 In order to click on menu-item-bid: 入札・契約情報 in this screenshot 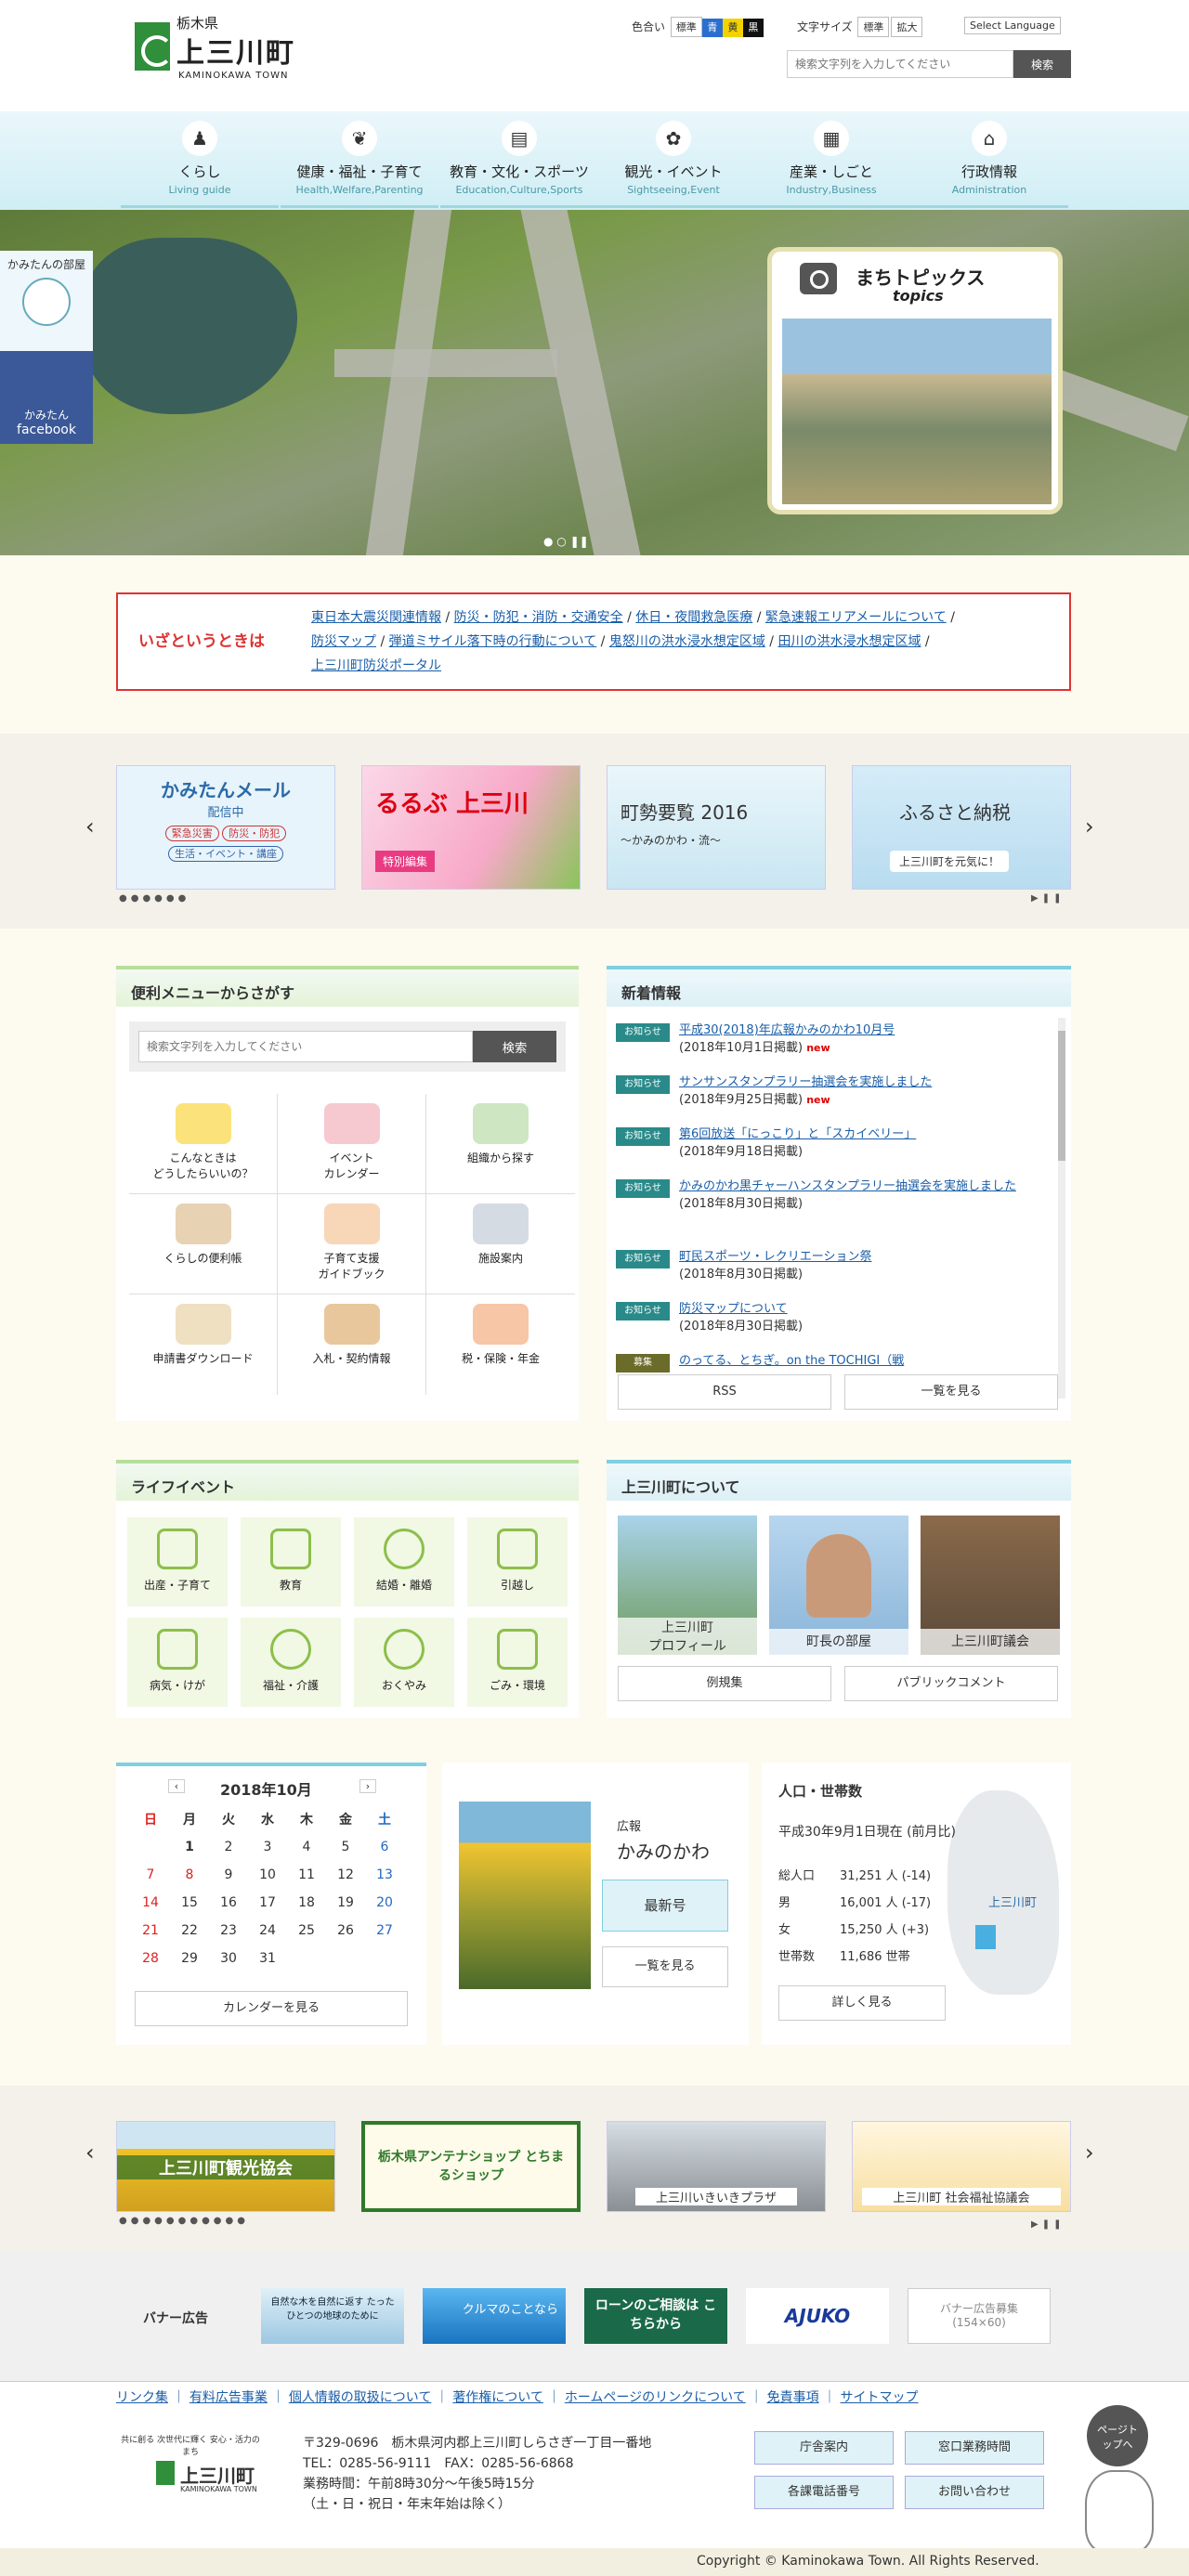, I will do `click(352, 1345)`.